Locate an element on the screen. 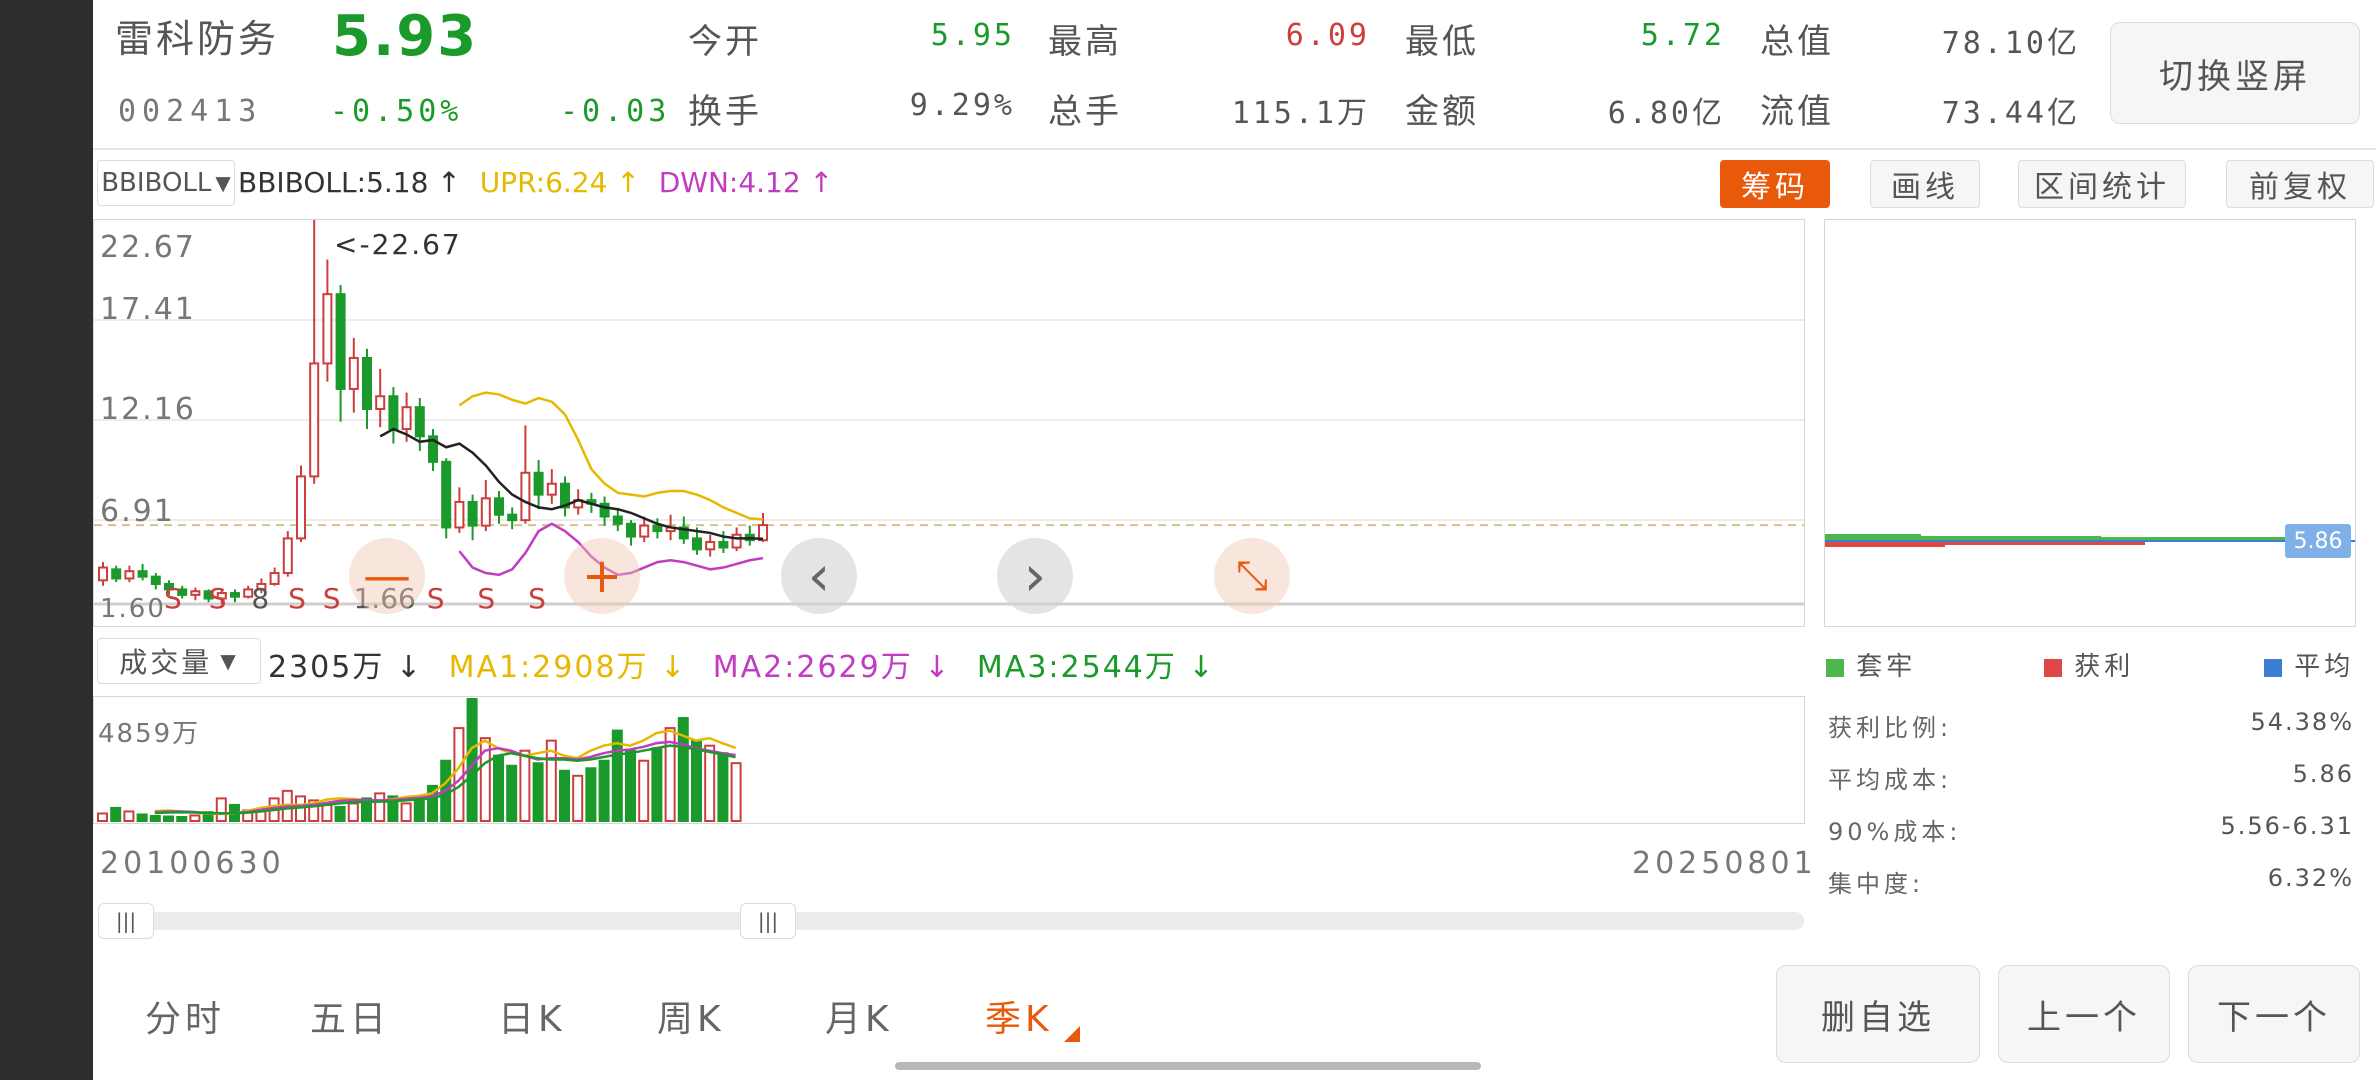  volume-selector-label: 成交量 is located at coordinates (166, 662).